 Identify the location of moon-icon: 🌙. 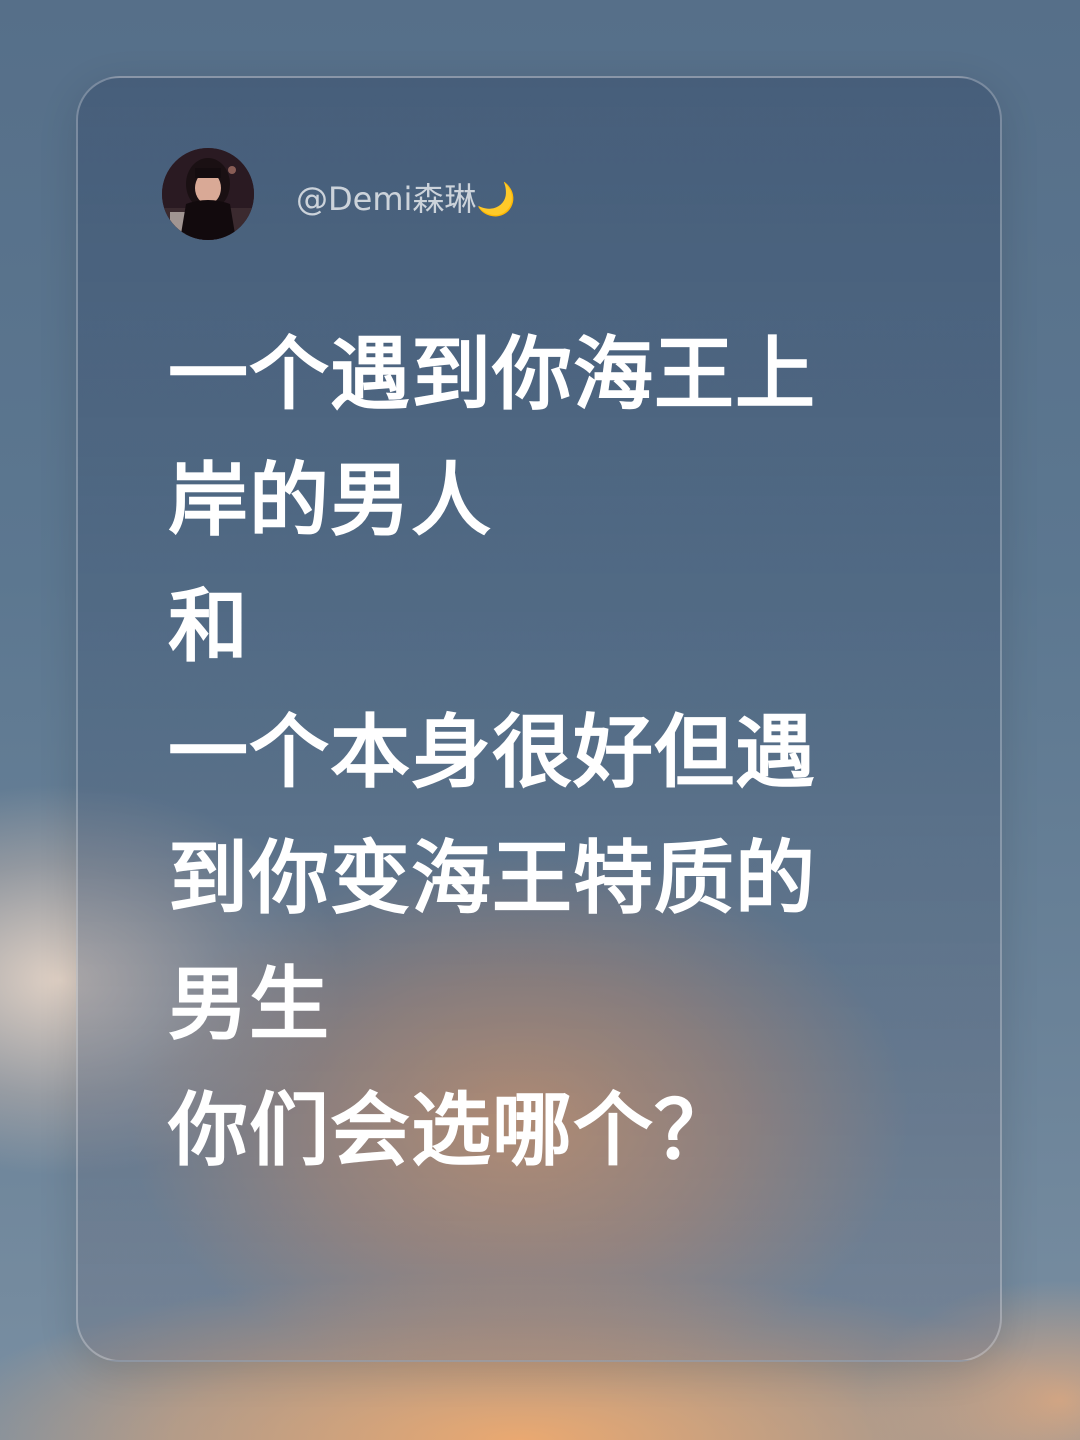
(496, 199).